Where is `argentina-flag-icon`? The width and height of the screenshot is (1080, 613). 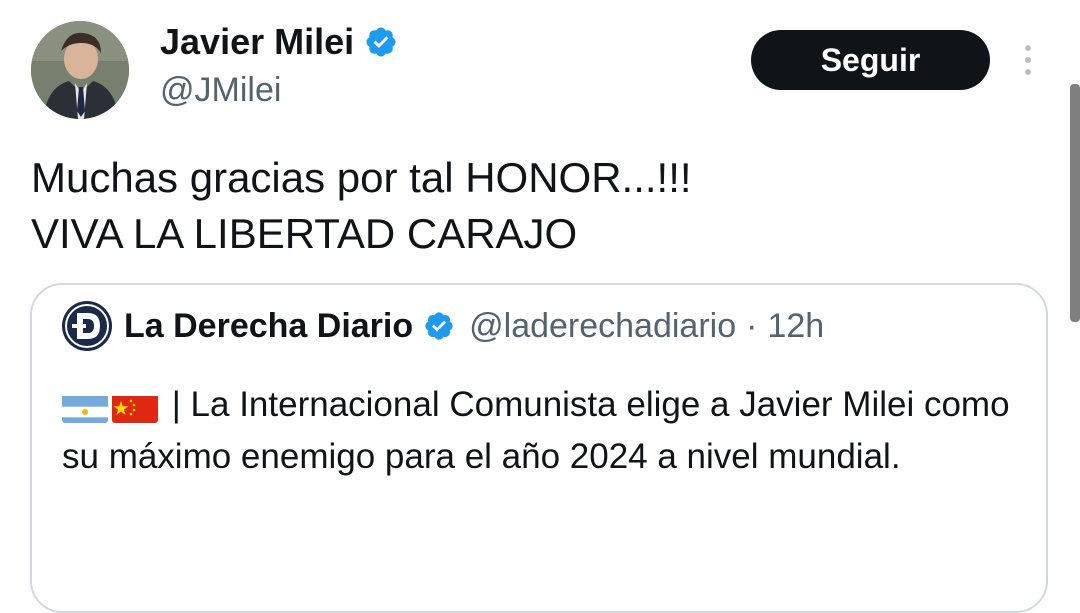
argentina-flag-icon is located at coordinates (85, 407).